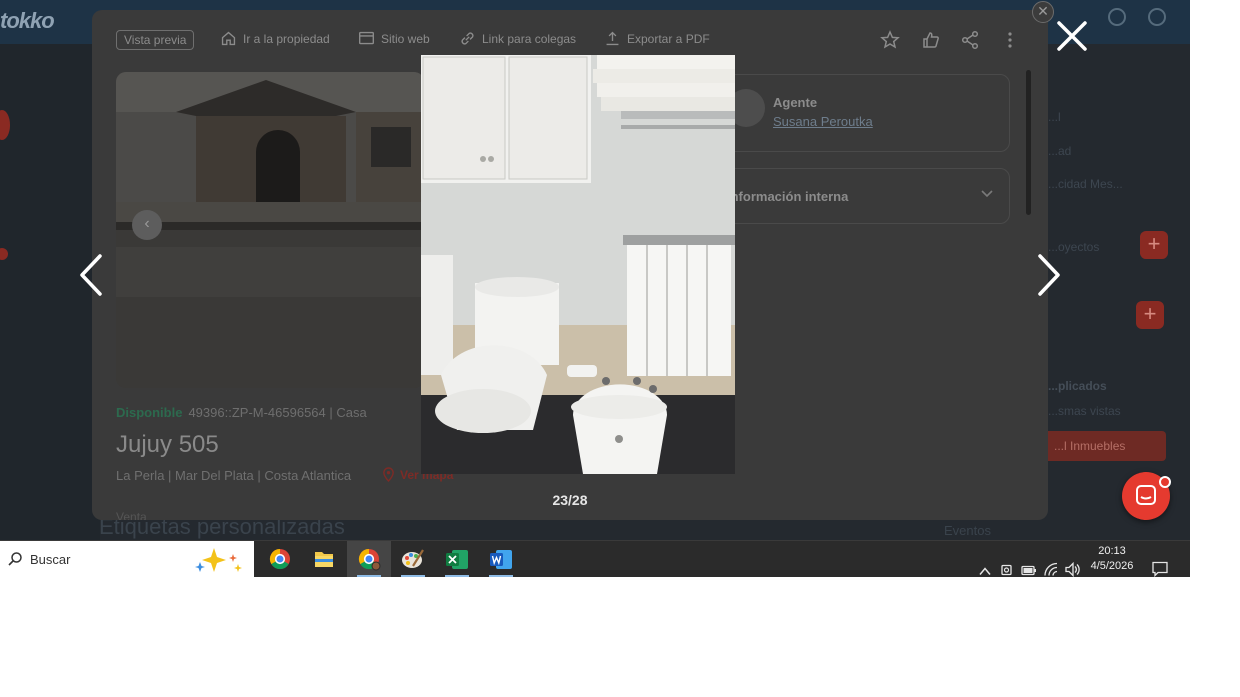 The width and height of the screenshot is (1240, 697). What do you see at coordinates (985, 565) in the screenshot?
I see `chevron-up-icon` at bounding box center [985, 565].